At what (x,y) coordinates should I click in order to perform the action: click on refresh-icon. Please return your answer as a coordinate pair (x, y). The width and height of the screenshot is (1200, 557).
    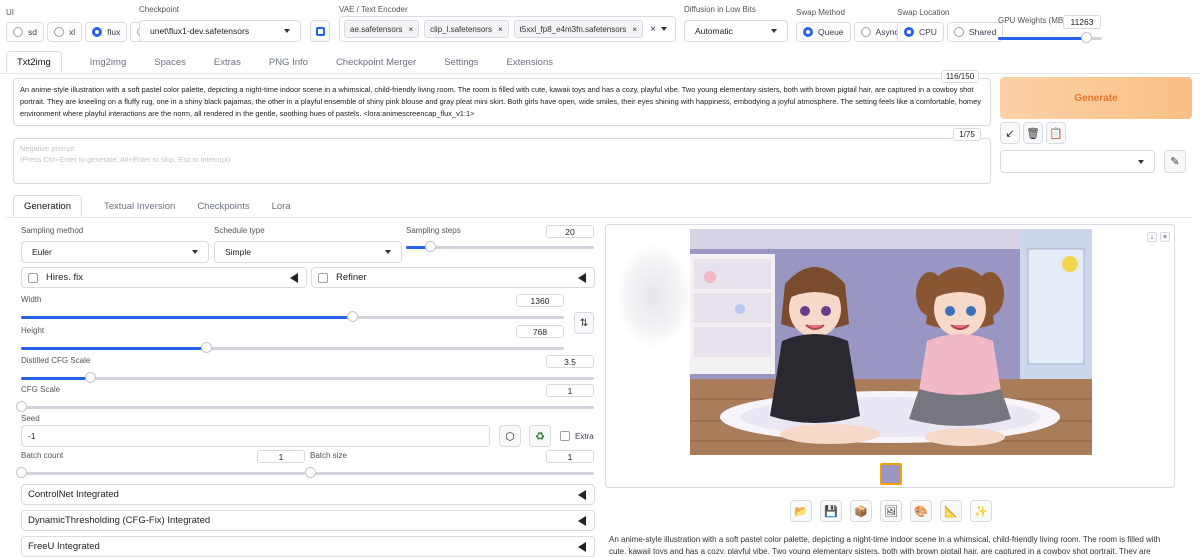
    Looking at the image, I should click on (320, 31).